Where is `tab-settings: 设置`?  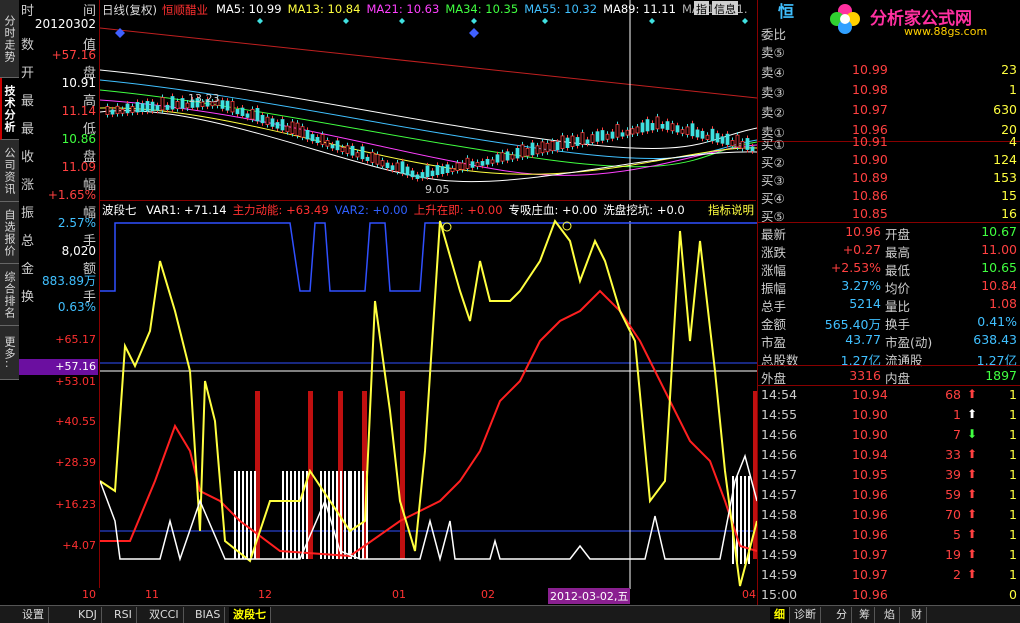
tab-settings: 设置 is located at coordinates (33, 615).